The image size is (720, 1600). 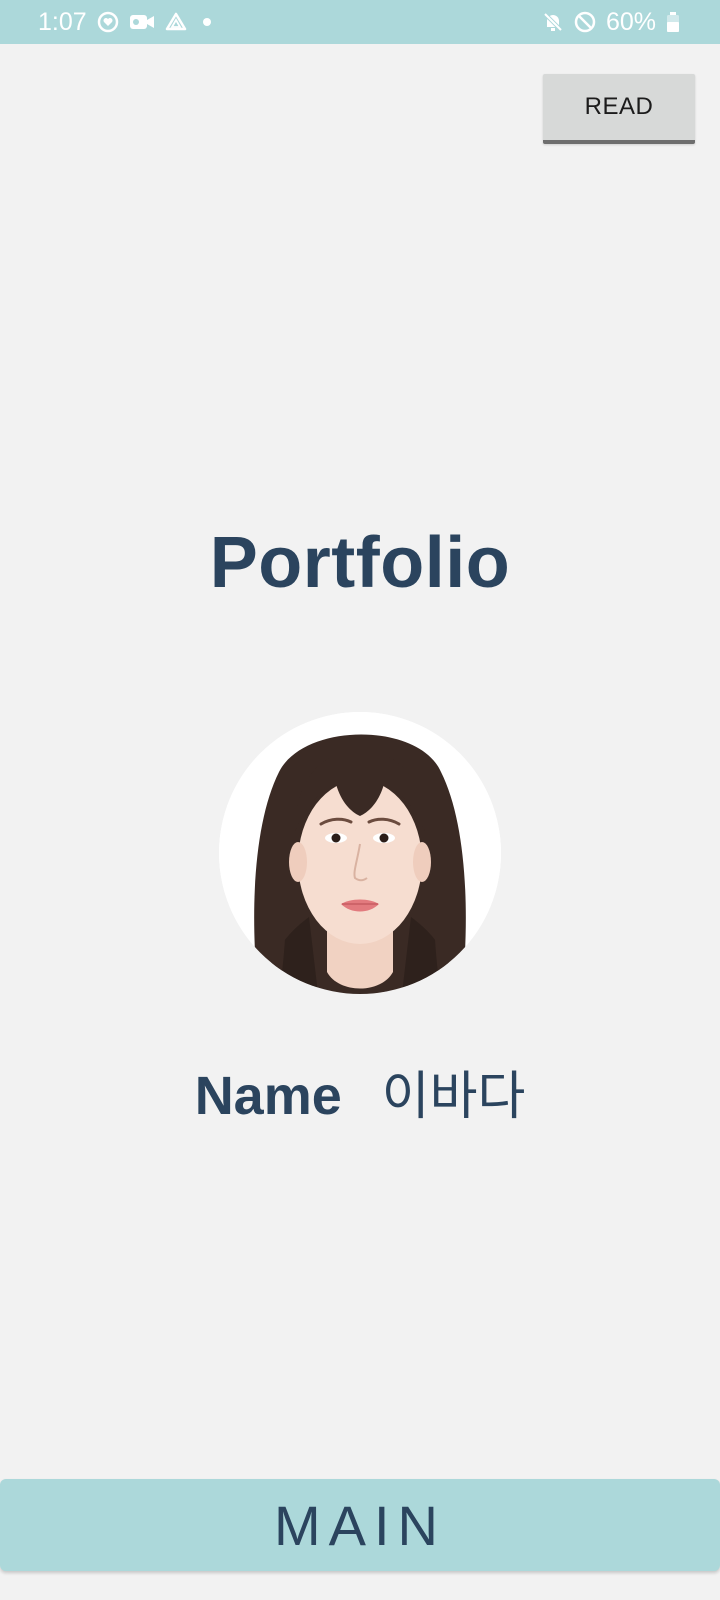 I want to click on do-not-disturb-icon, so click(x=585, y=22).